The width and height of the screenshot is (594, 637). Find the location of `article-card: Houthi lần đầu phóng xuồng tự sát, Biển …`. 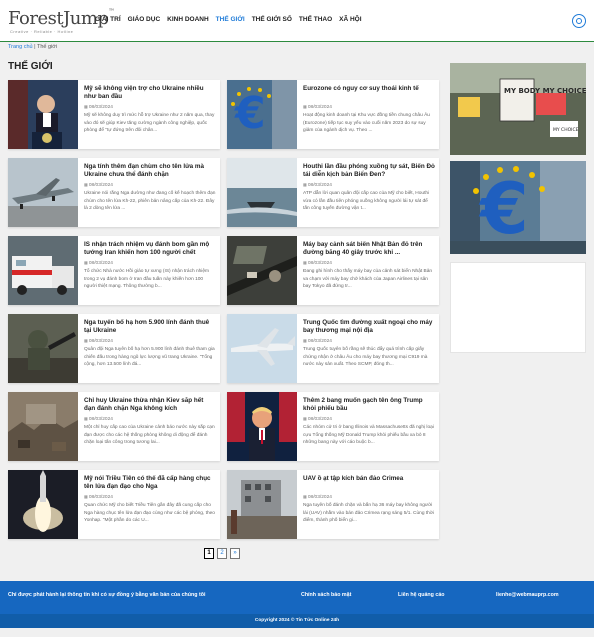

article-card: Houthi lần đầu phóng xuồng tự sát, Biển … is located at coordinates (333, 192).